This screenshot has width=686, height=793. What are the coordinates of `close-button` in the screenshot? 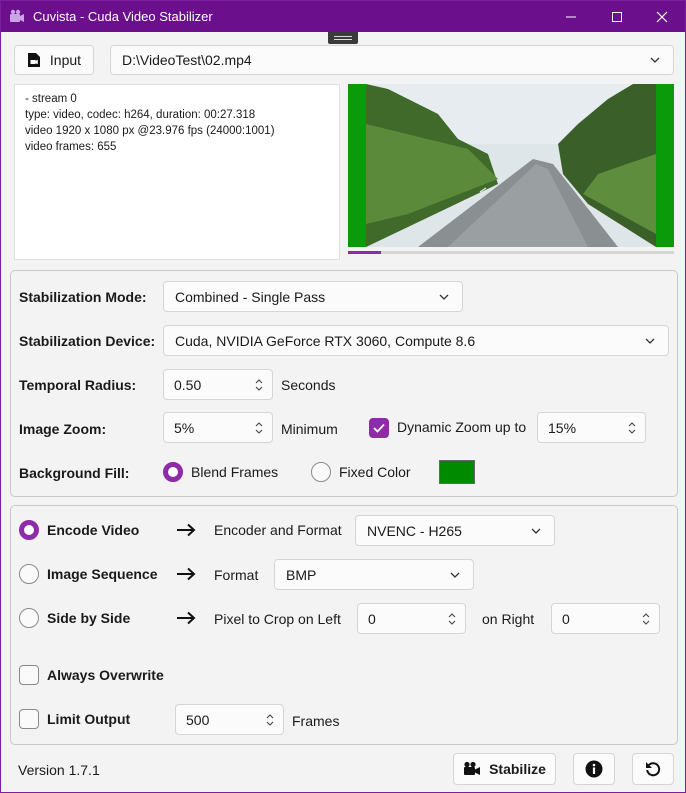 It's located at (662, 16).